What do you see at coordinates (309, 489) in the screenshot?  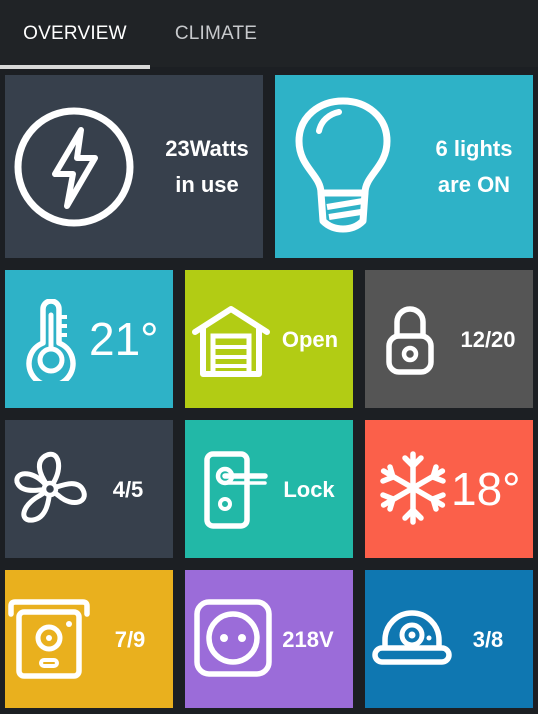 I see `door-lock-status: Lock` at bounding box center [309, 489].